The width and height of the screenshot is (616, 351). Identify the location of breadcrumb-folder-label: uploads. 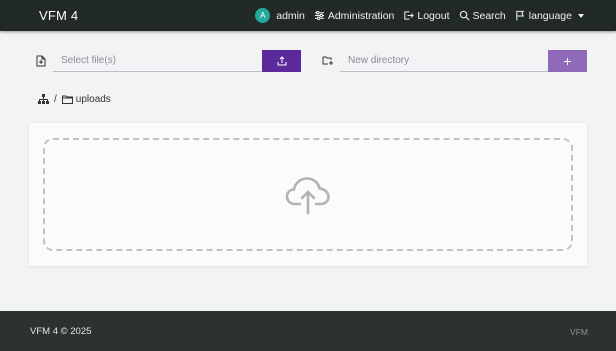
(93, 99).